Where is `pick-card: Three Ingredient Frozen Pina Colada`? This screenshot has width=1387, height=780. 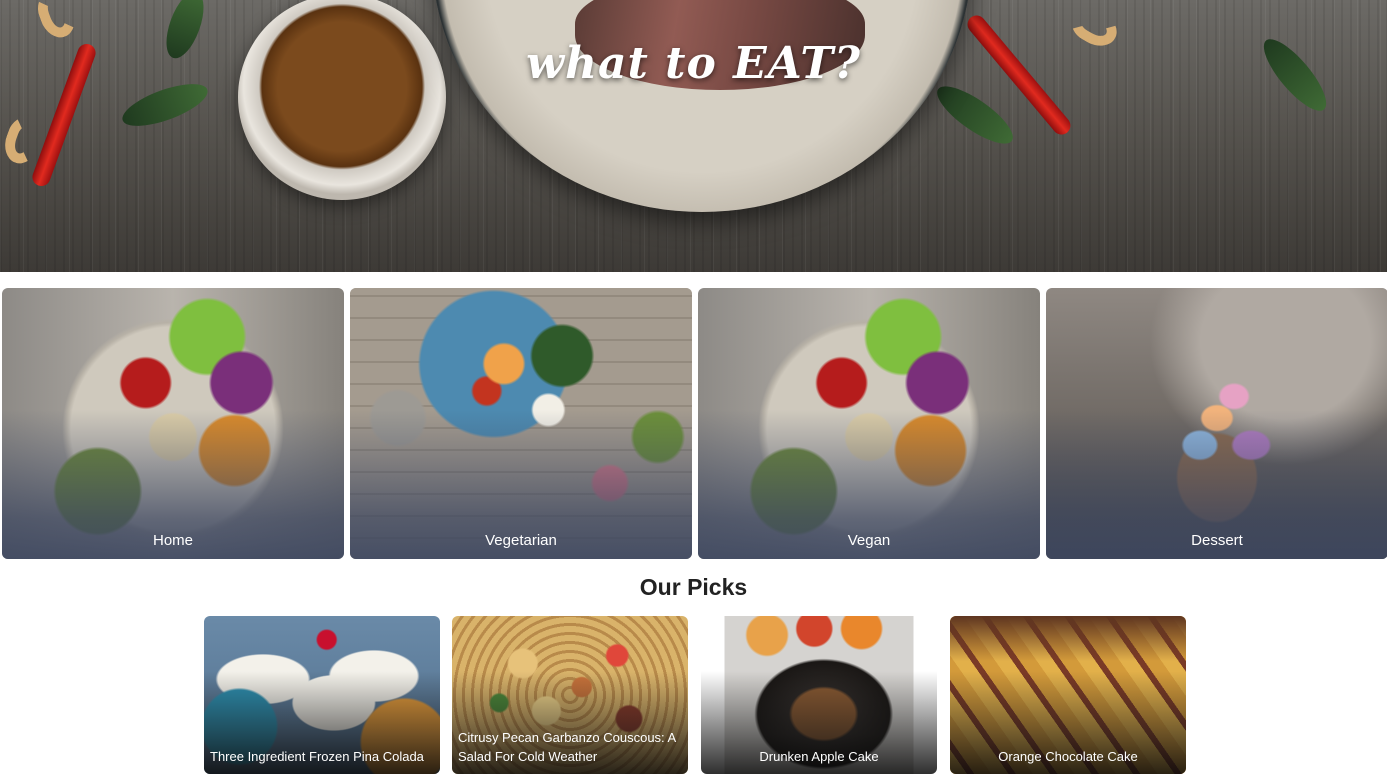 pick-card: Three Ingredient Frozen Pina Colada is located at coordinates (322, 695).